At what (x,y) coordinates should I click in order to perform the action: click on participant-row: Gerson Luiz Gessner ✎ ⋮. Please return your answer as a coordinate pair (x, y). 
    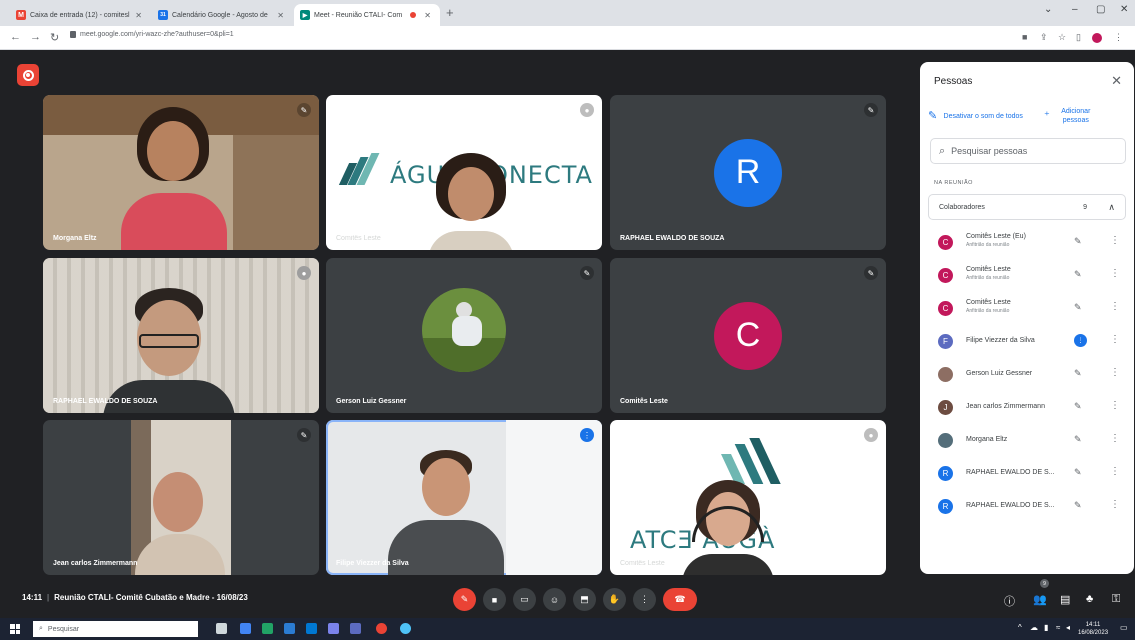
    Looking at the image, I should click on (1027, 374).